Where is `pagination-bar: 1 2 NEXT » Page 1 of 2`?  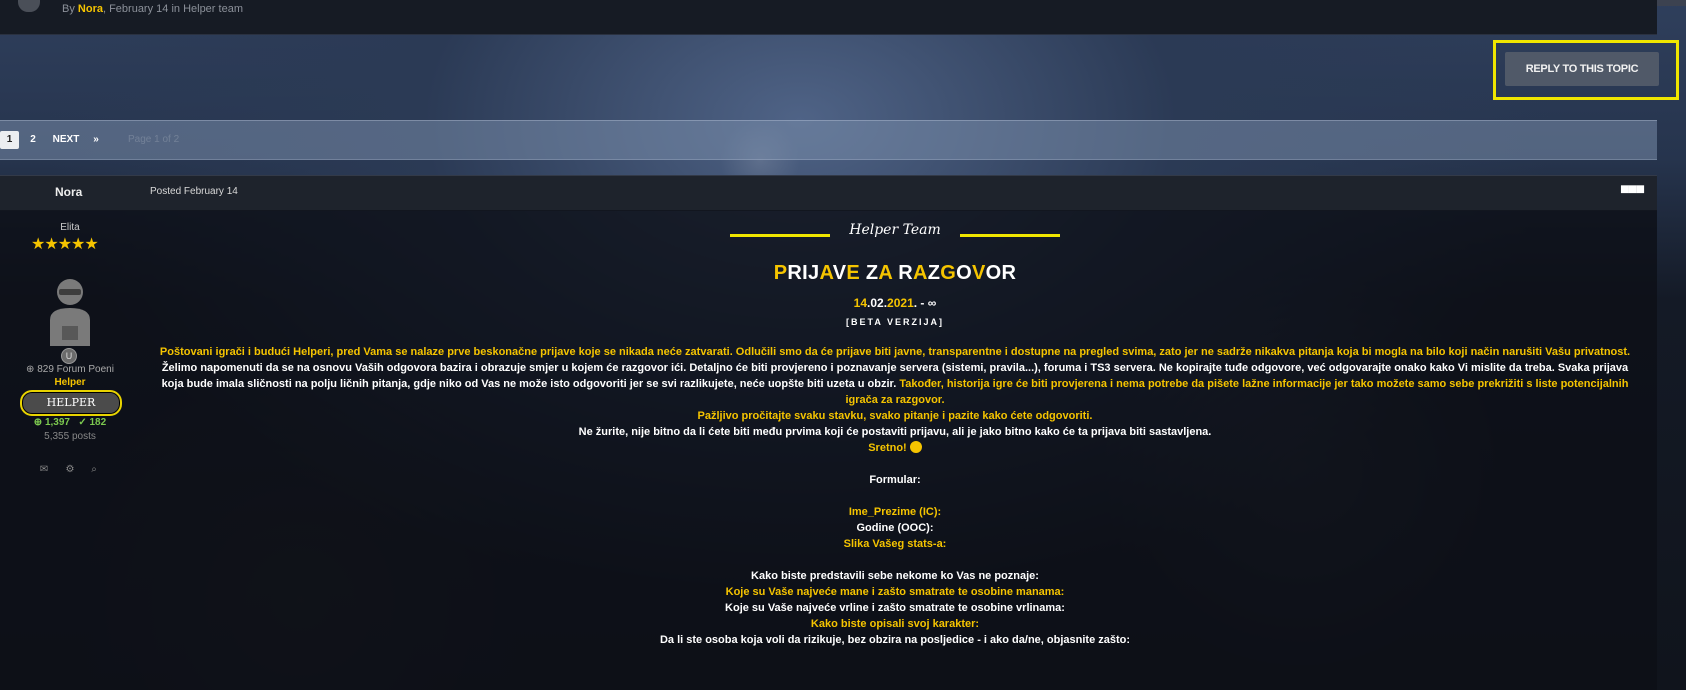
pagination-bar: 1 2 NEXT » Page 1 of 2 is located at coordinates (828, 140).